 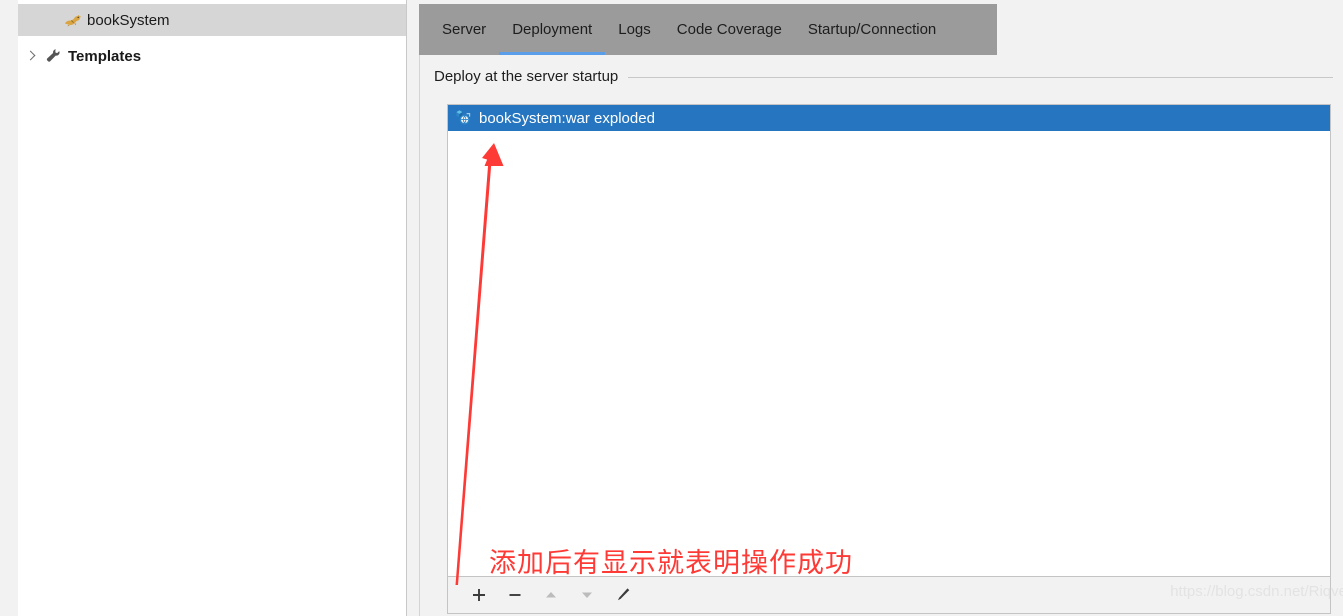 What do you see at coordinates (105, 56) in the screenshot?
I see `sidebar-item-label: Templates` at bounding box center [105, 56].